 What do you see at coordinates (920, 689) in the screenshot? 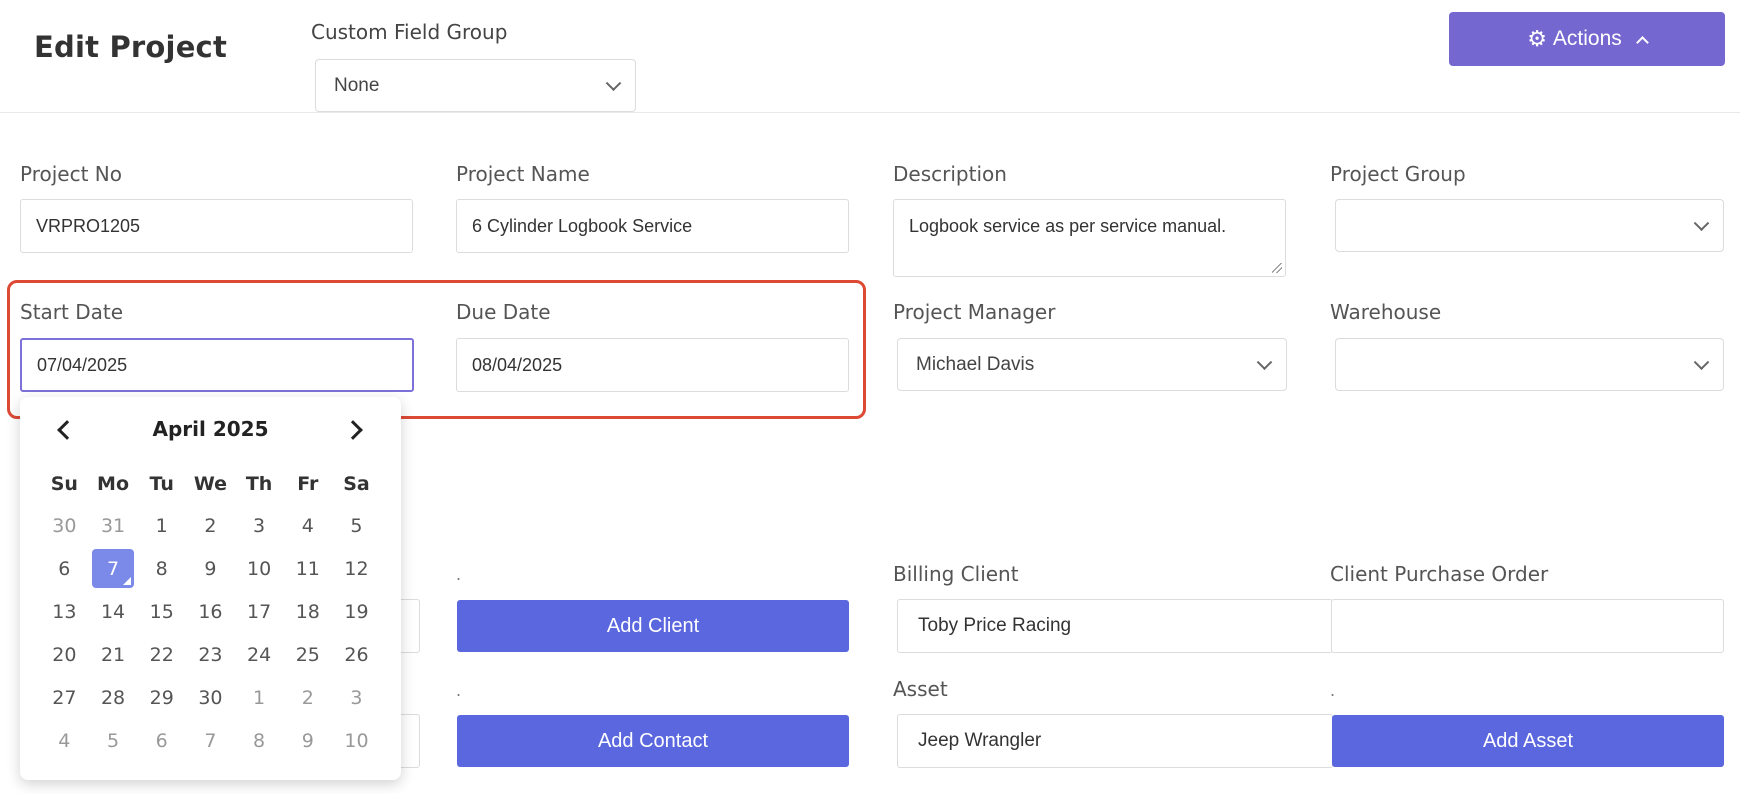
I see `asset-label: Asset` at bounding box center [920, 689].